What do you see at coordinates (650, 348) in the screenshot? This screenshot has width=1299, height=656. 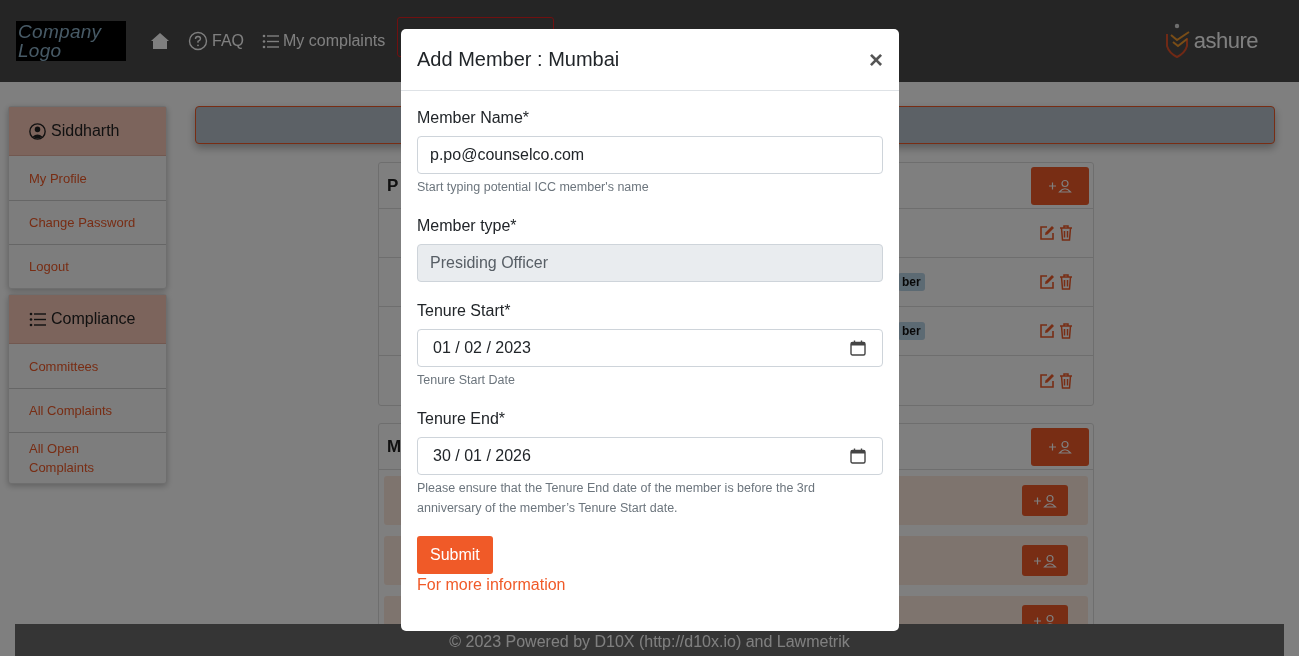 I see `date-field: 01 / 02 / 2023` at bounding box center [650, 348].